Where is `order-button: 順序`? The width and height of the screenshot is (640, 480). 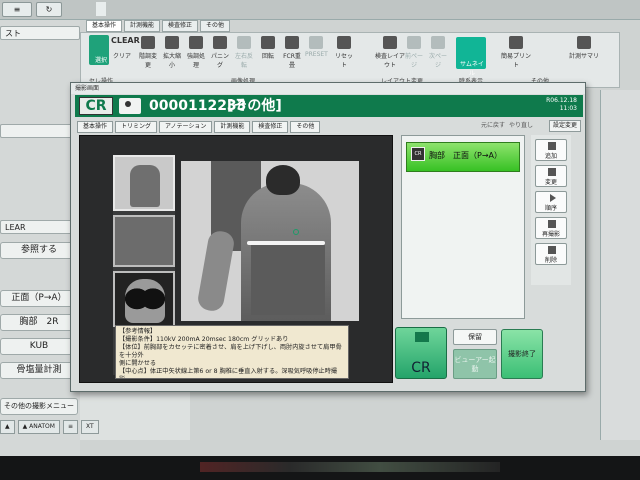
order-button: 順序 is located at coordinates (551, 202).